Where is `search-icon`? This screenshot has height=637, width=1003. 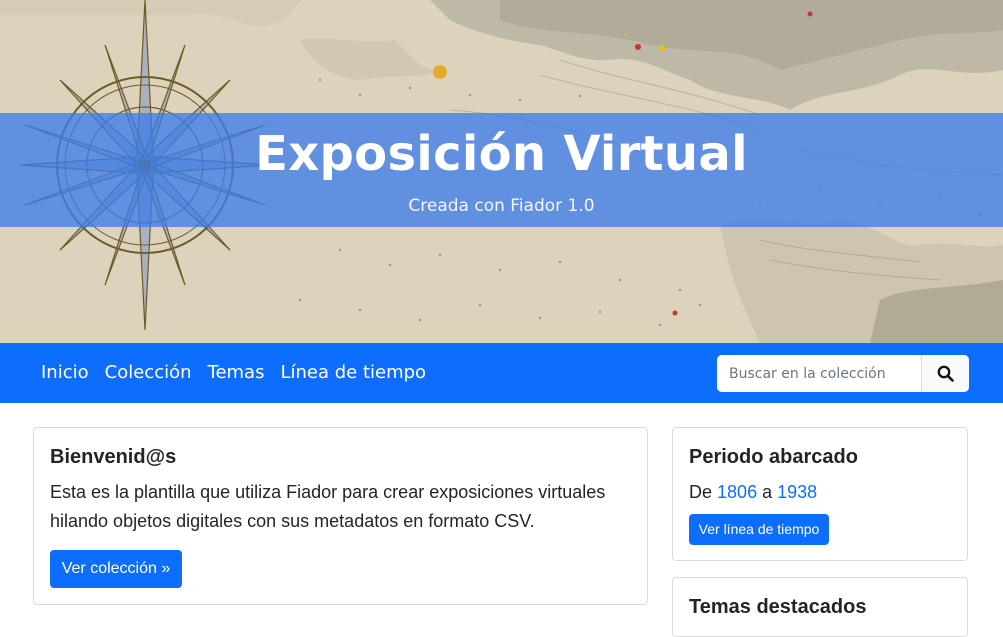 search-icon is located at coordinates (945, 373).